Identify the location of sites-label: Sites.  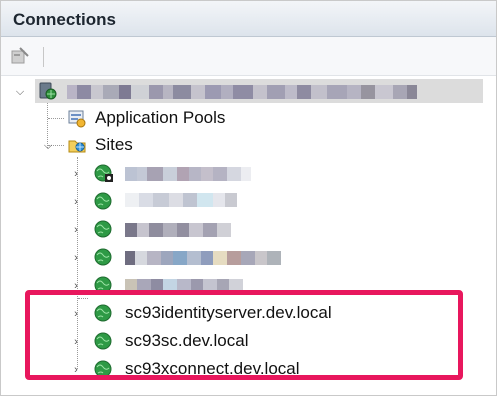
(114, 144).